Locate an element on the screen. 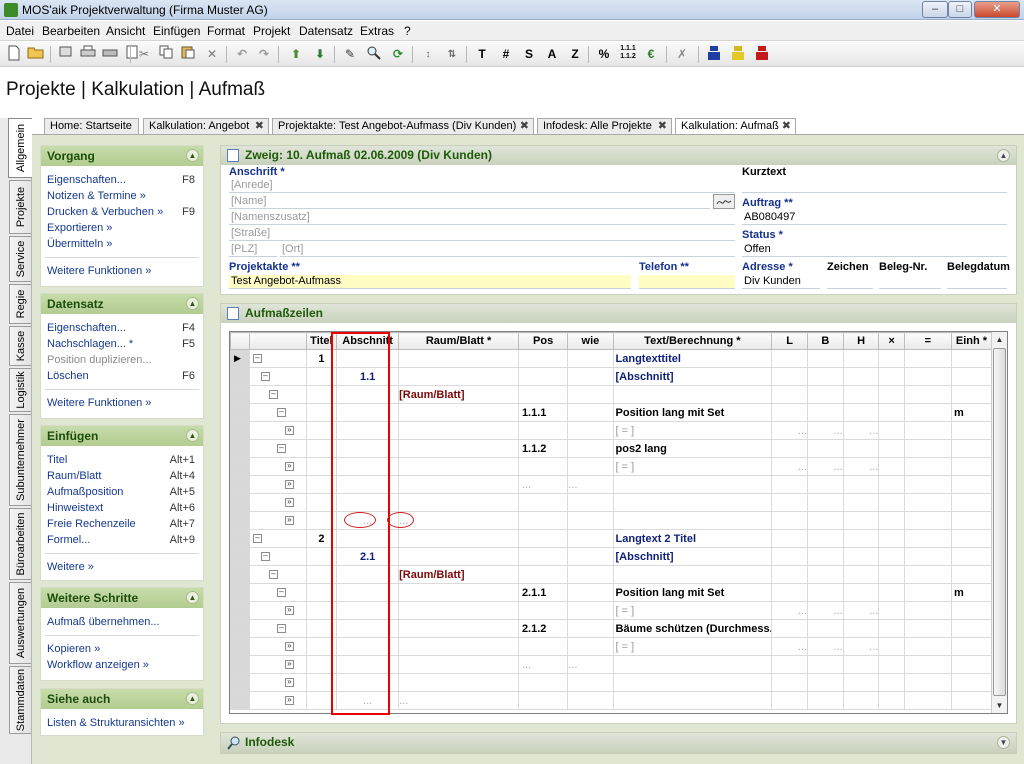 This screenshot has height=764, width=1024. anrede-field: [Anrede] is located at coordinates (482, 186).